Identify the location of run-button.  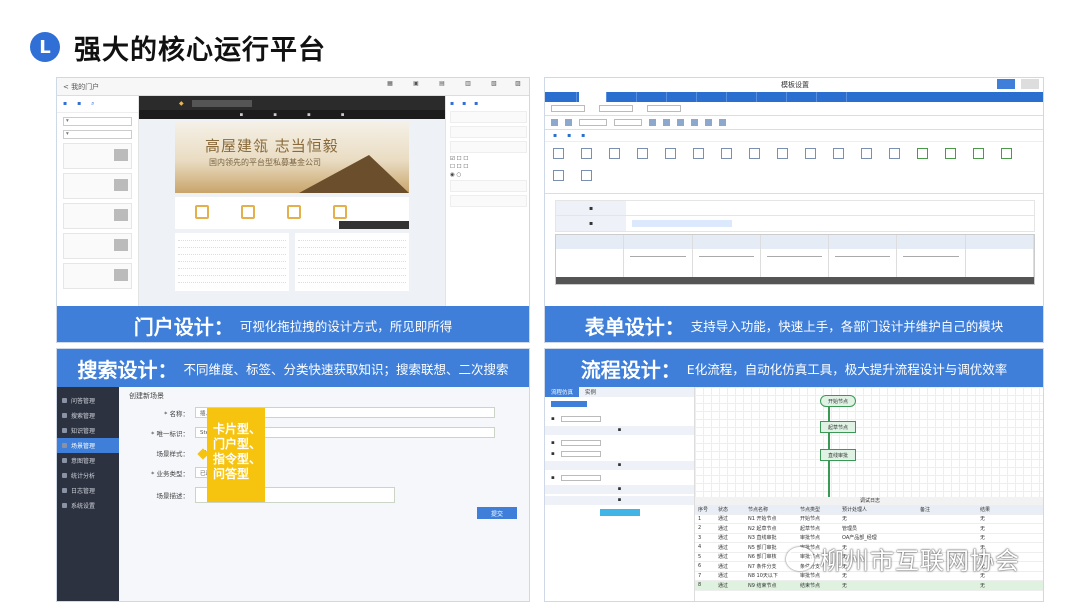
(619, 512).